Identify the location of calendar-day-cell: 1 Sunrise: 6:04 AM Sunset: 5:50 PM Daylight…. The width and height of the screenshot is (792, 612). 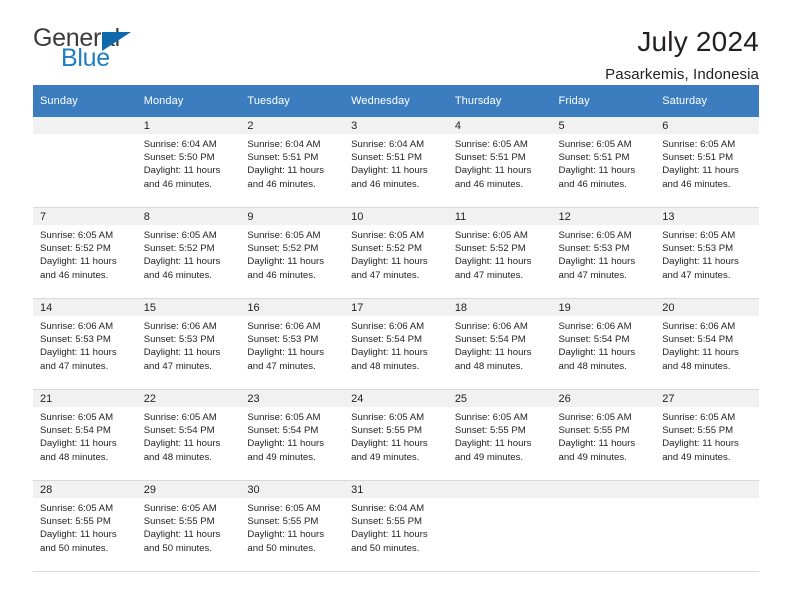
(188, 162).